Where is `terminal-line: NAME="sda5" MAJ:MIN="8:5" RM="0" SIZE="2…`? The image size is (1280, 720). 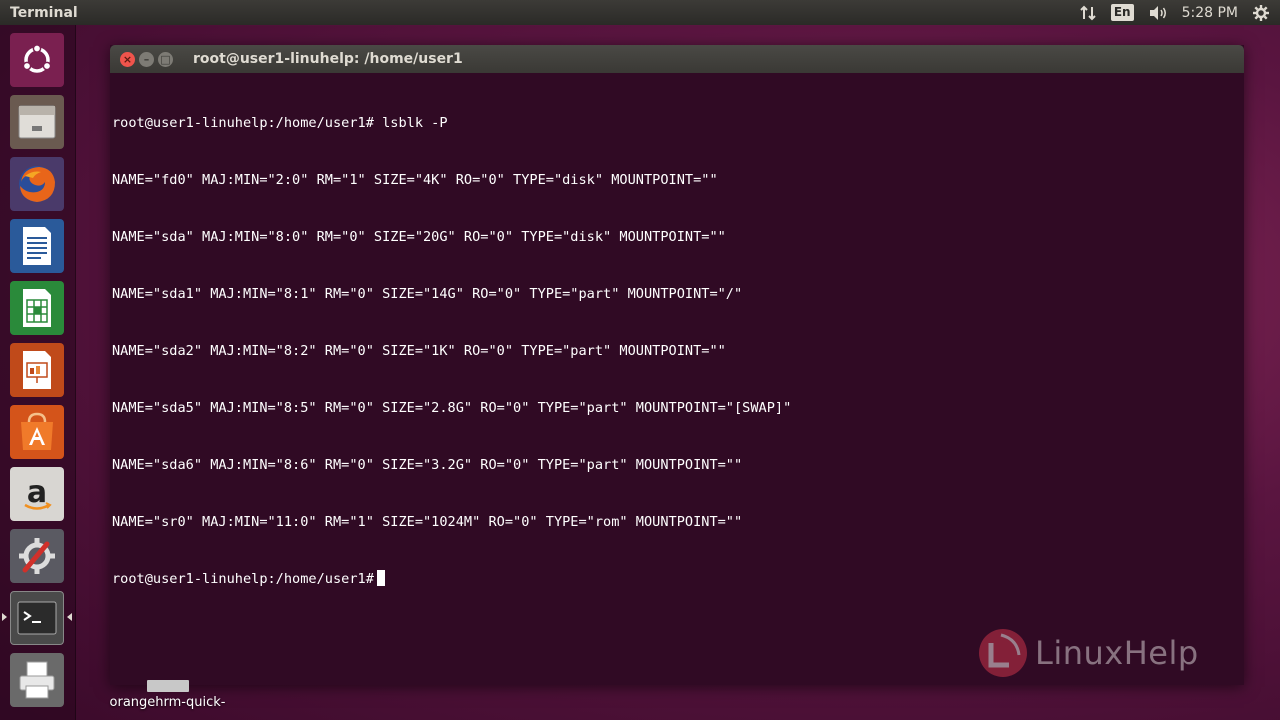
terminal-line: NAME="sda5" MAJ:MIN="8:5" RM="0" SIZE="2… is located at coordinates (452, 408).